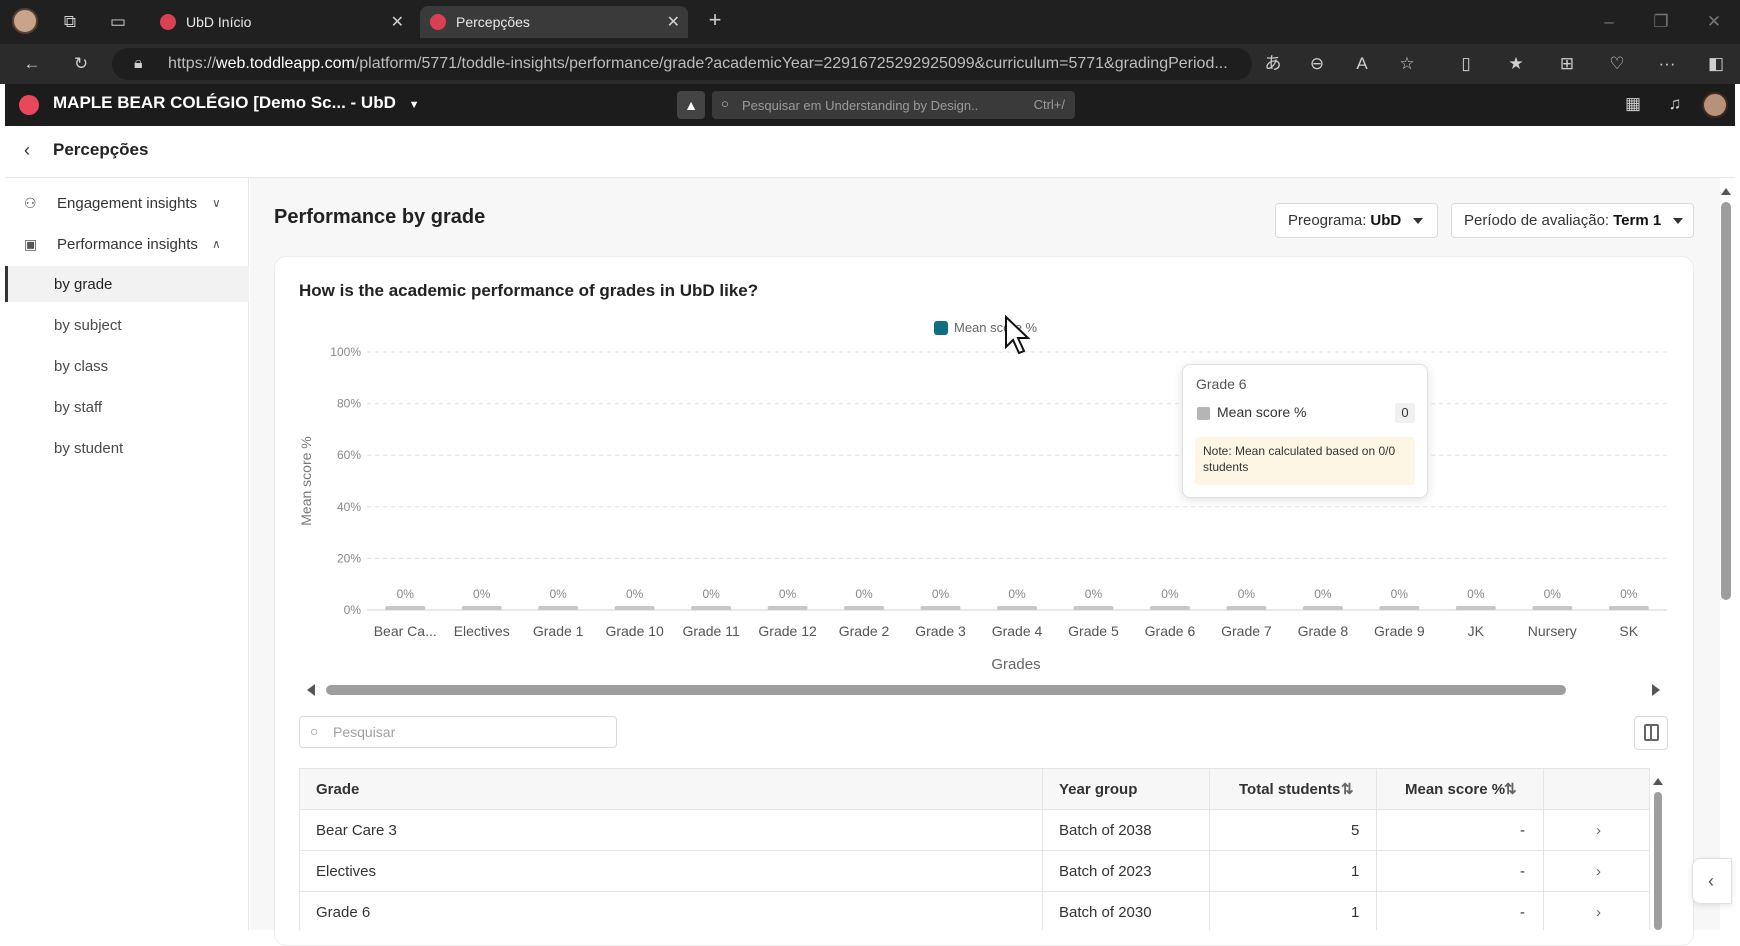 This screenshot has width=1740, height=946. What do you see at coordinates (127, 366) in the screenshot?
I see `sidebar-item-by-class: by class` at bounding box center [127, 366].